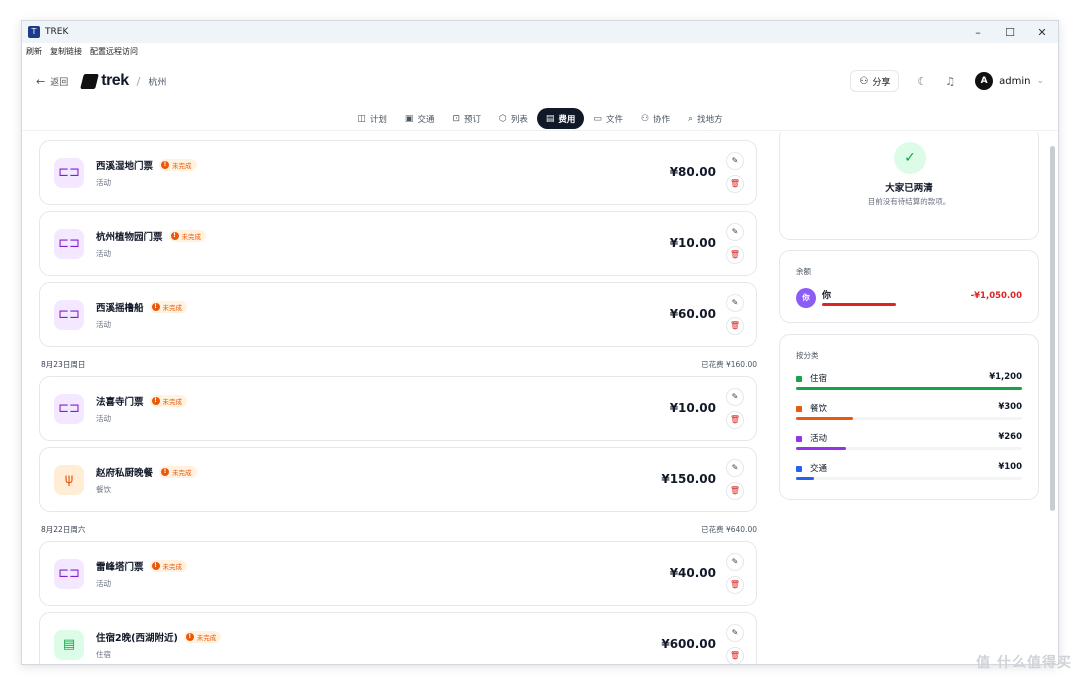  Describe the element at coordinates (691, 118) in the screenshot. I see `search-icon: ⌕` at that location.